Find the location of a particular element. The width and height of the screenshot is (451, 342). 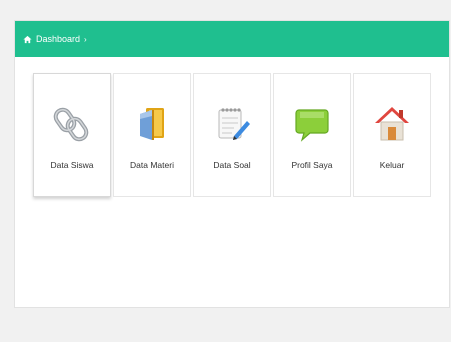

tile-data-materi: Data Materi is located at coordinates (152, 135).